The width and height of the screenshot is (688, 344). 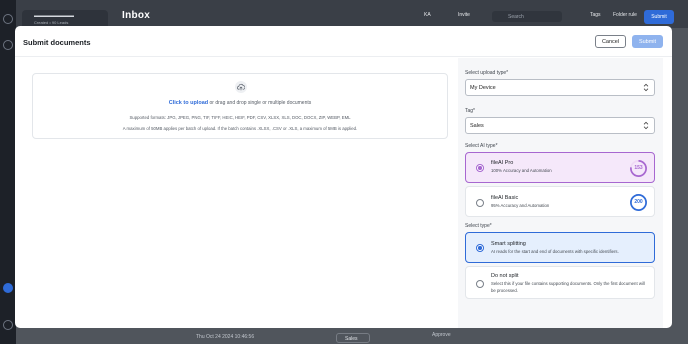 What do you see at coordinates (477, 126) in the screenshot?
I see `tag-value: Sales` at bounding box center [477, 126].